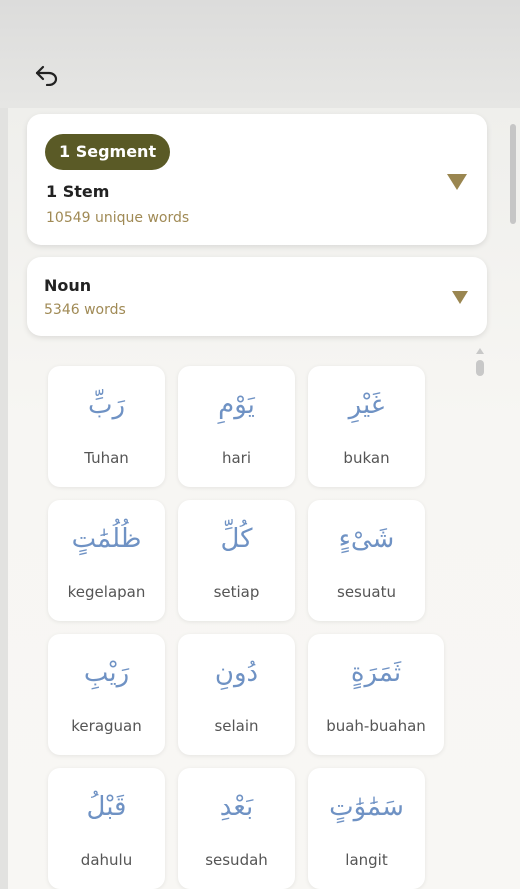  Describe the element at coordinates (85, 310) in the screenshot. I see `noun-card-subtitle: 5346 words` at that location.